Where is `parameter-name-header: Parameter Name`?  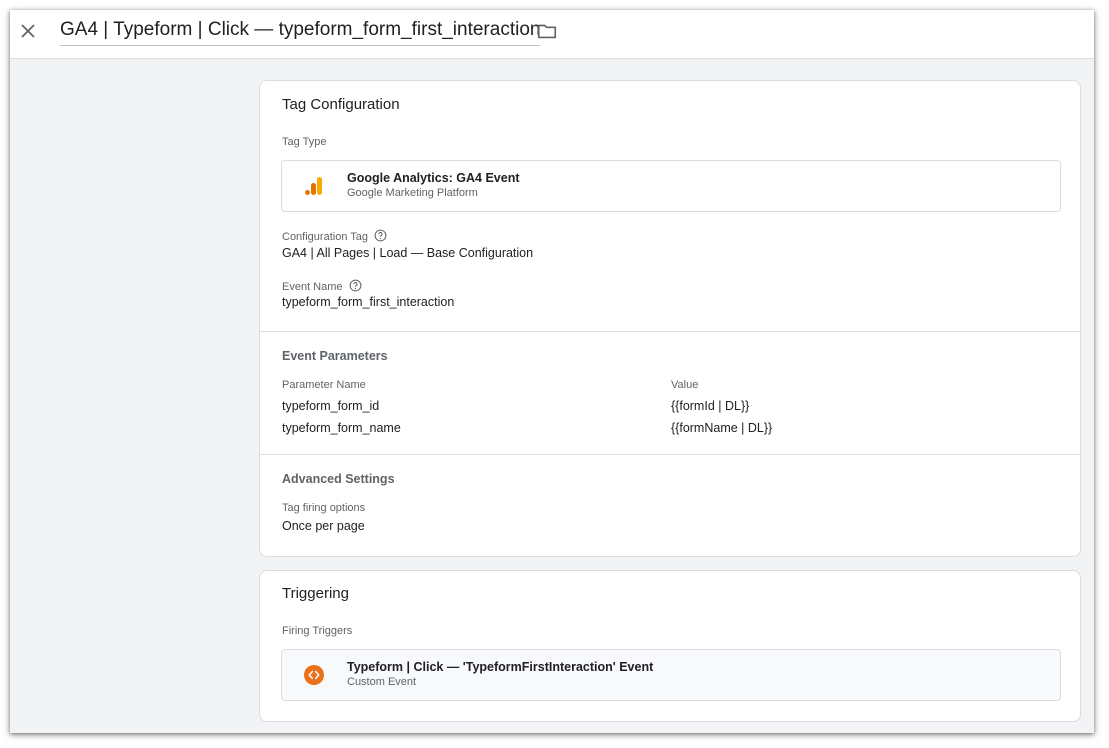
parameter-name-header: Parameter Name is located at coordinates (324, 385).